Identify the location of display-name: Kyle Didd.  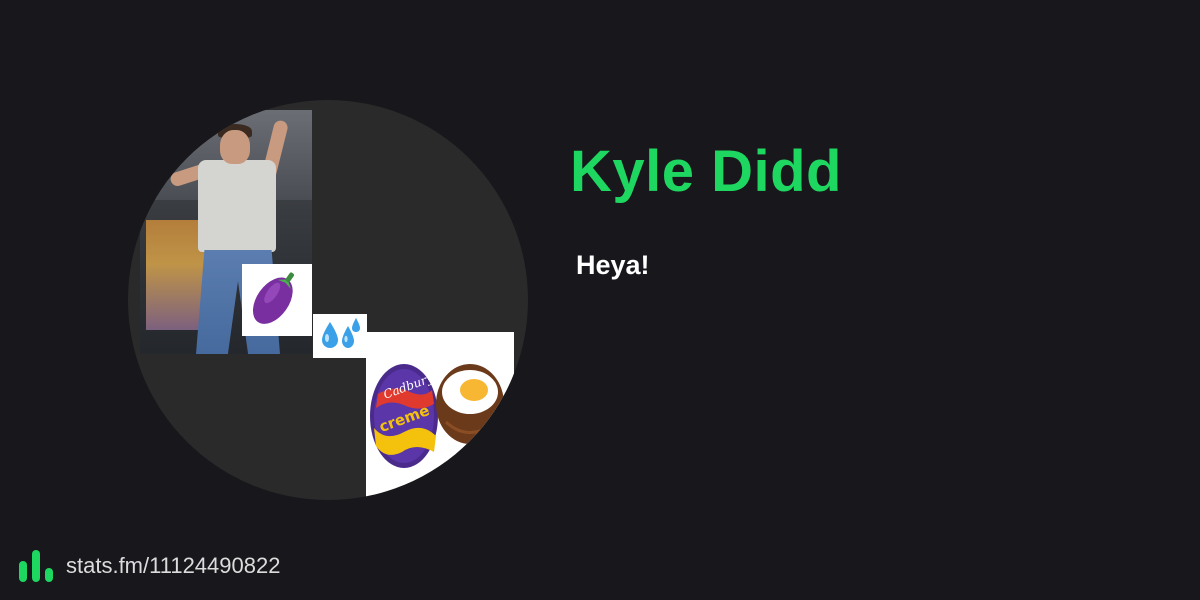
(706, 171).